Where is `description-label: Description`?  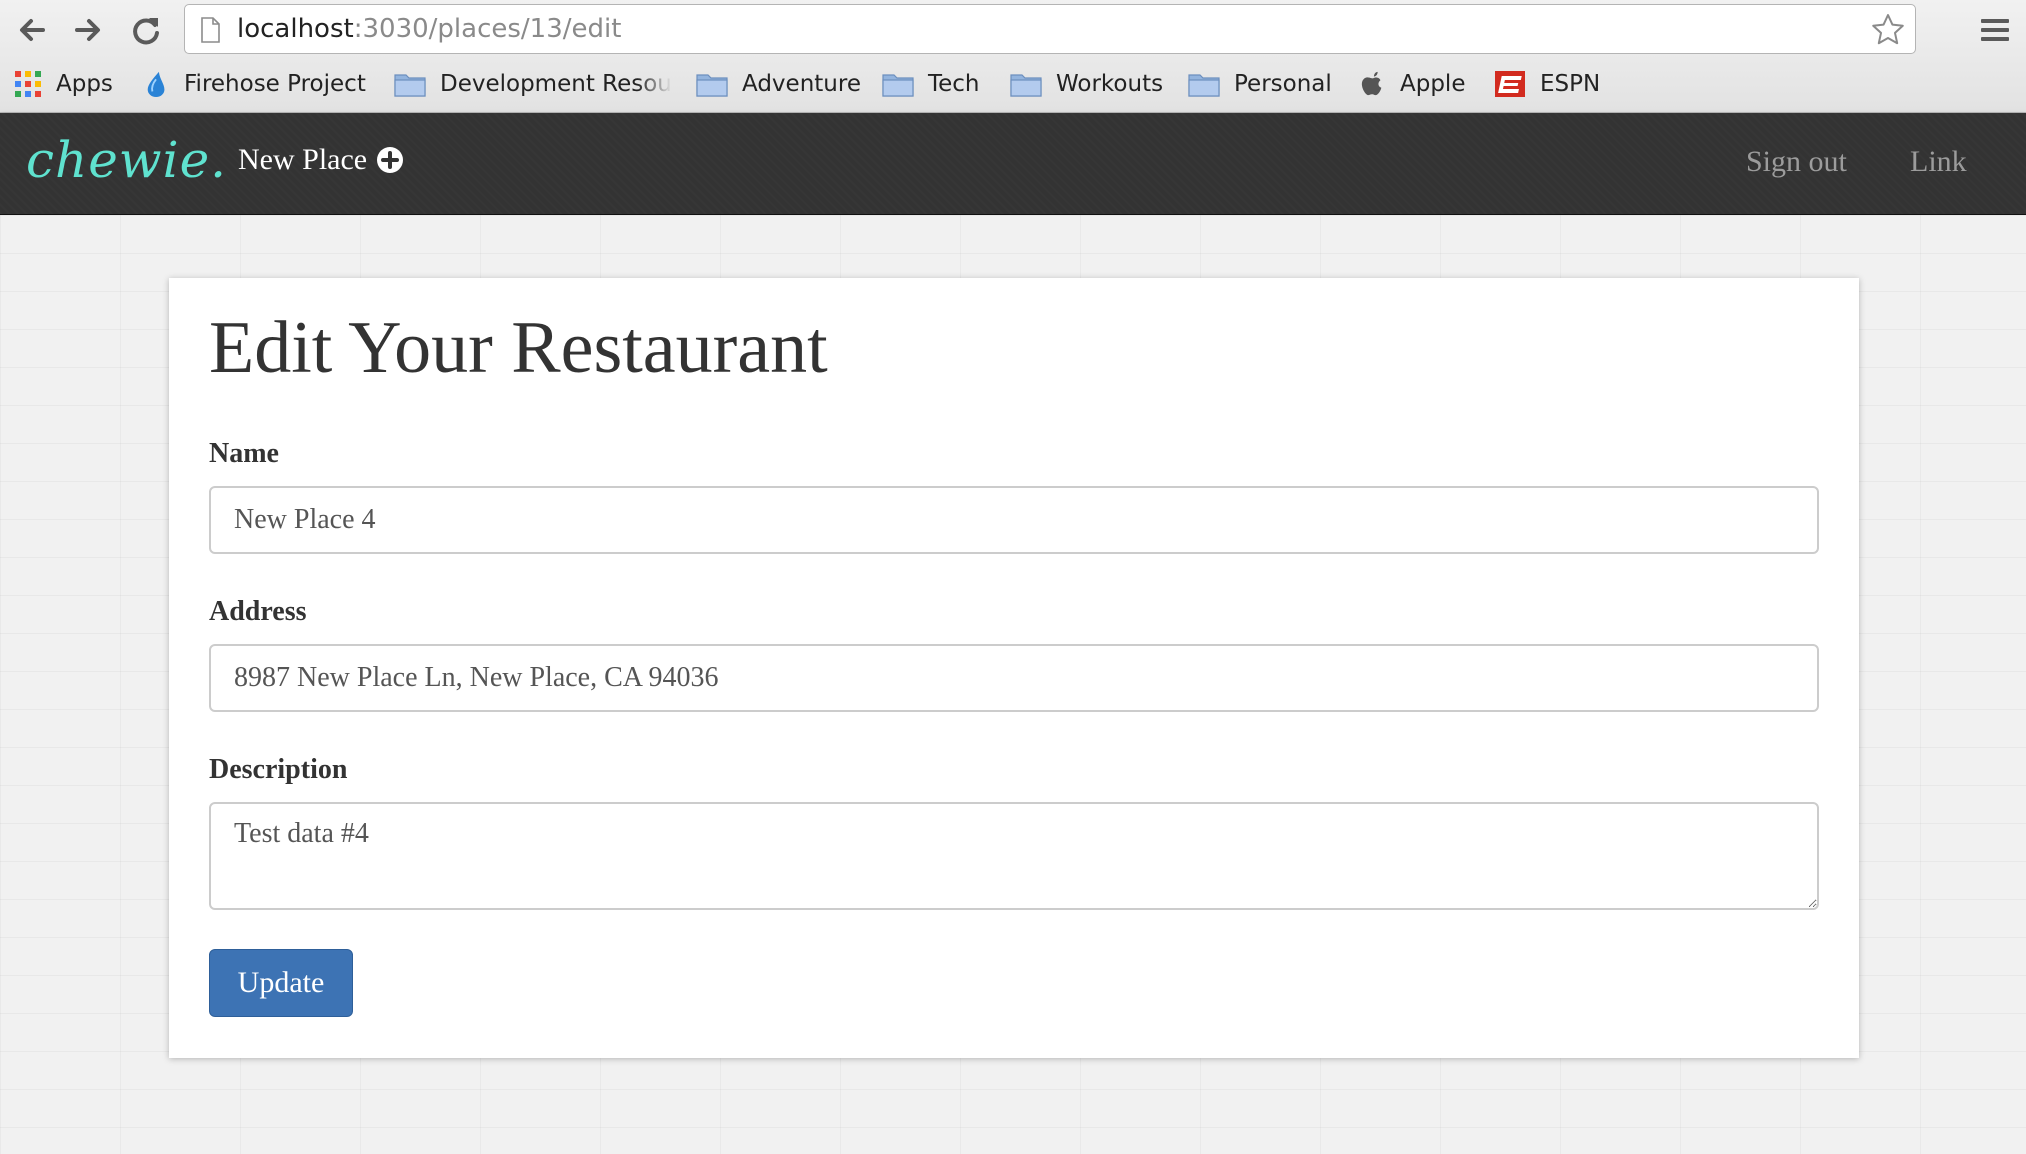
description-label: Description is located at coordinates (278, 769).